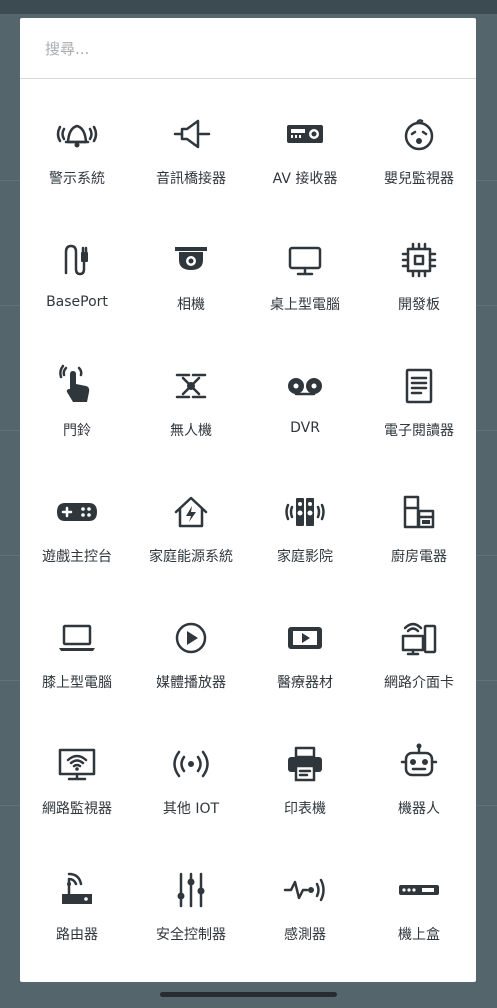 The image size is (497, 1008). I want to click on device-type-label: 門鈴, so click(77, 431).